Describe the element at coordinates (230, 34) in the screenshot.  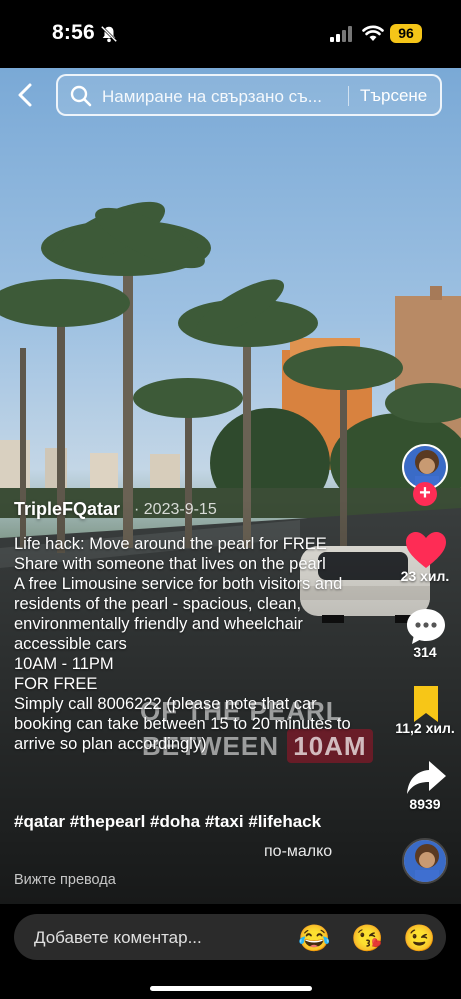
I see `status-bar: 8:56 96` at that location.